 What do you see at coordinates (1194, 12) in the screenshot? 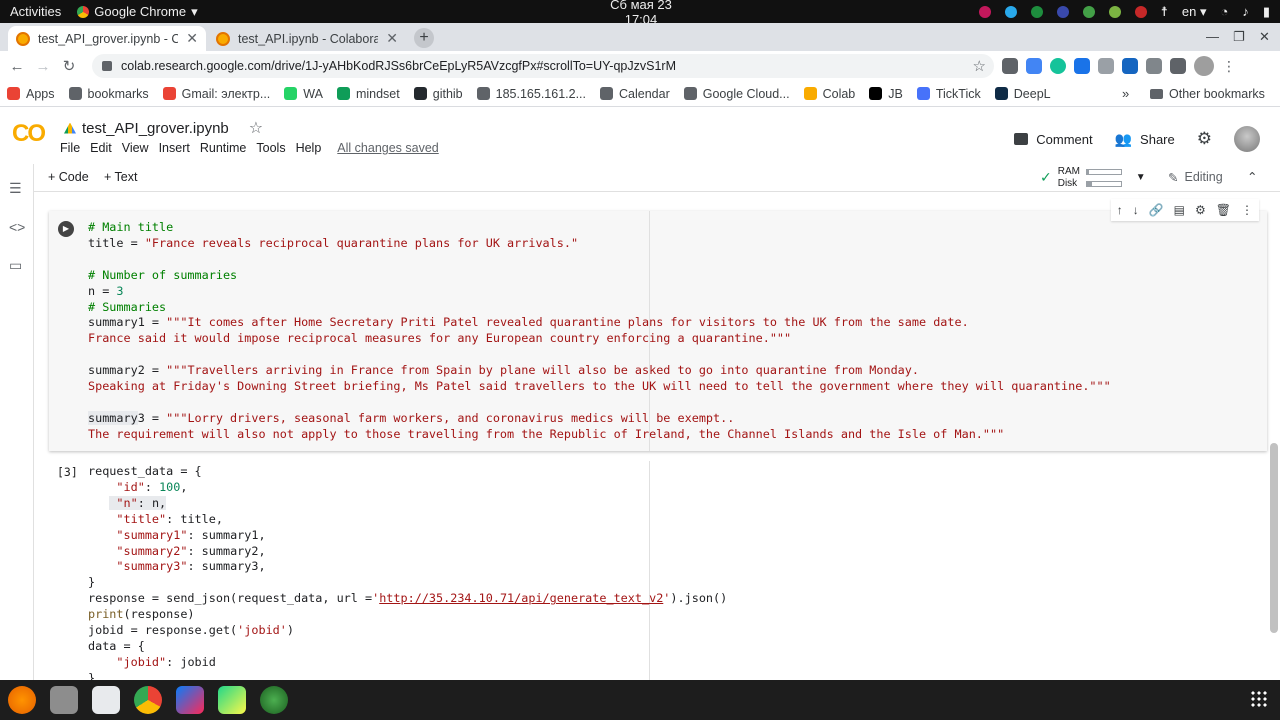
I see `language-indicator: en ▾` at bounding box center [1194, 12].